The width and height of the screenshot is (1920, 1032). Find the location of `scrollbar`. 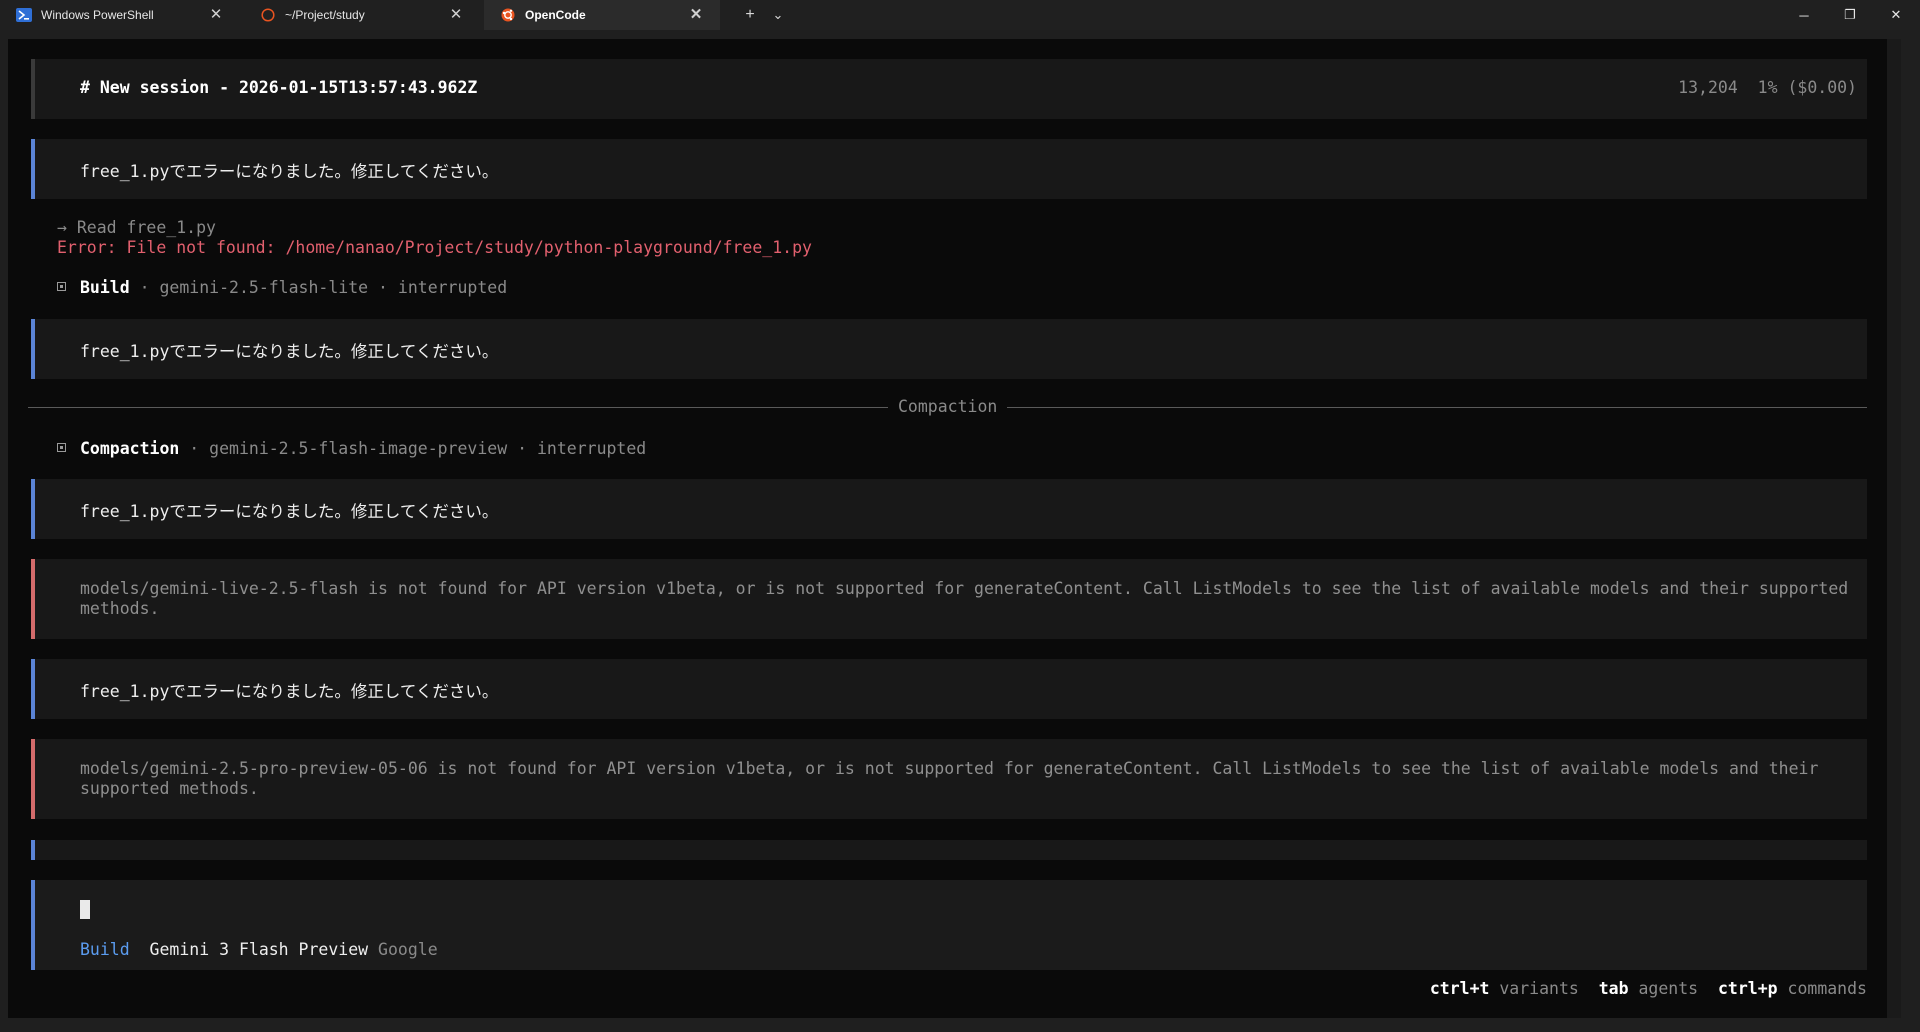

scrollbar is located at coordinates (1894, 528).